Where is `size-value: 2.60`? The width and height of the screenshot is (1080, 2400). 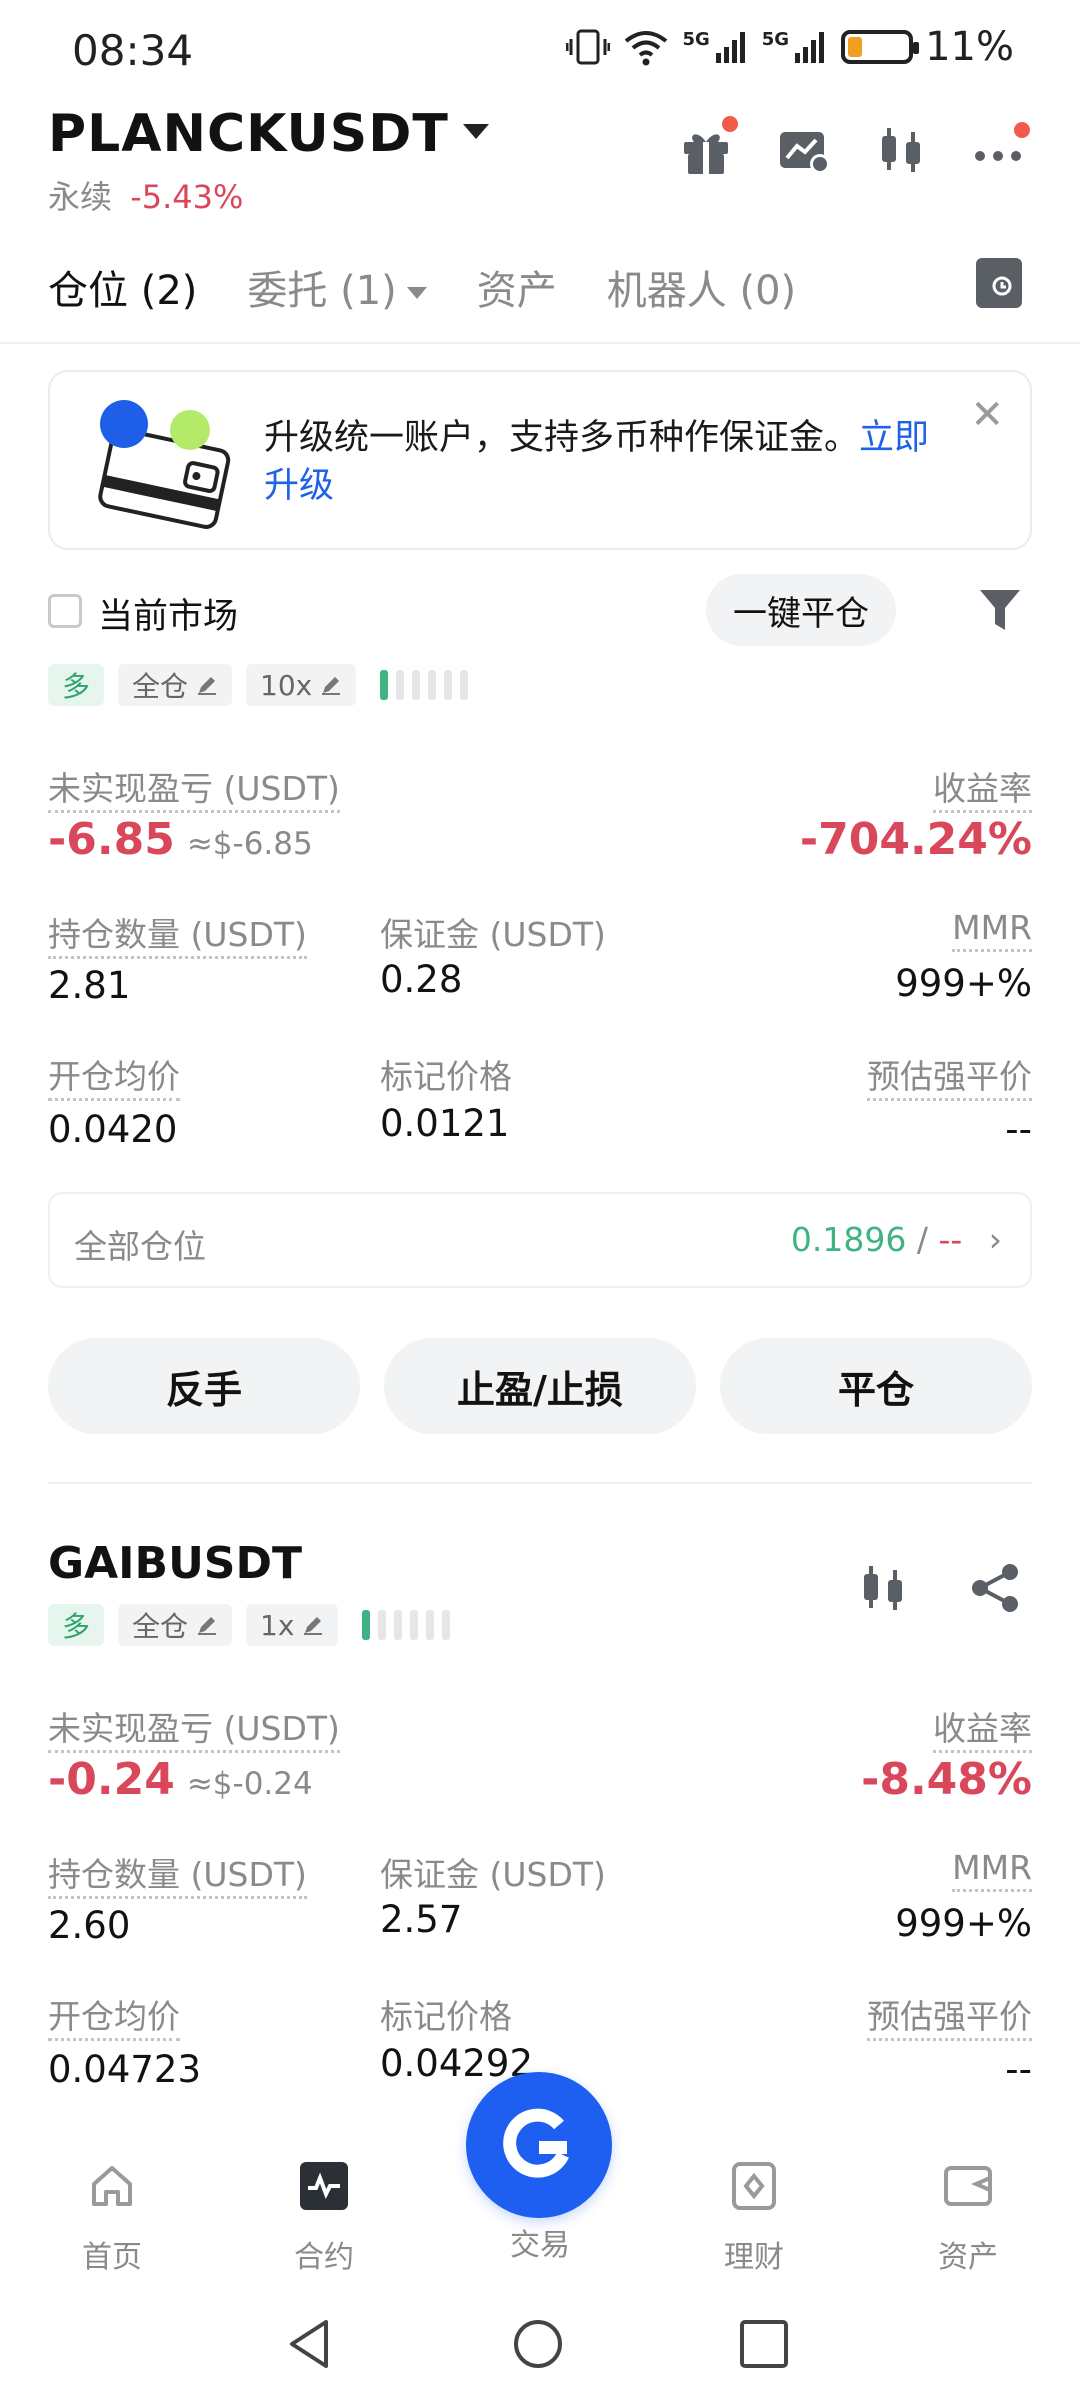
size-value: 2.60 is located at coordinates (89, 1925).